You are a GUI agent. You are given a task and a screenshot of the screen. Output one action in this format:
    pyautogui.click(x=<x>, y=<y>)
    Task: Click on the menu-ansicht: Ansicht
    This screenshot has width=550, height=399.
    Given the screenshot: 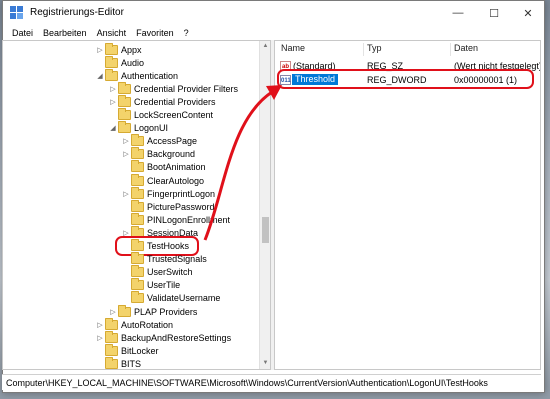 What is the action you would take?
    pyautogui.click(x=112, y=33)
    